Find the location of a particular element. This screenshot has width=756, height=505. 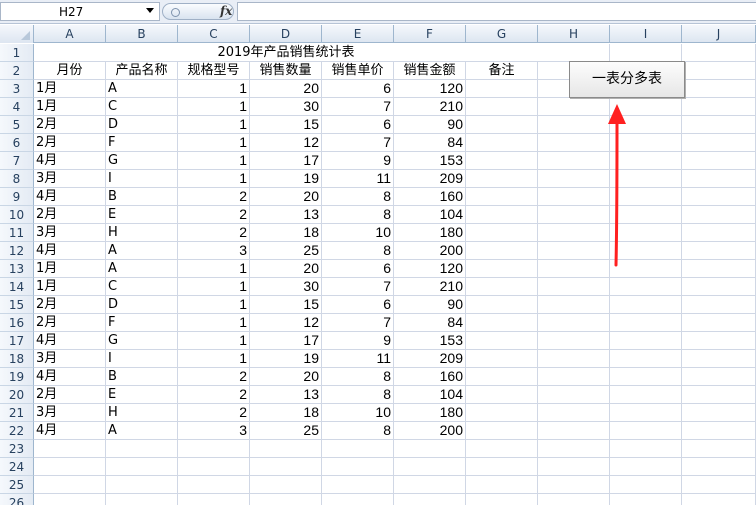

cell: F is located at coordinates (142, 323).